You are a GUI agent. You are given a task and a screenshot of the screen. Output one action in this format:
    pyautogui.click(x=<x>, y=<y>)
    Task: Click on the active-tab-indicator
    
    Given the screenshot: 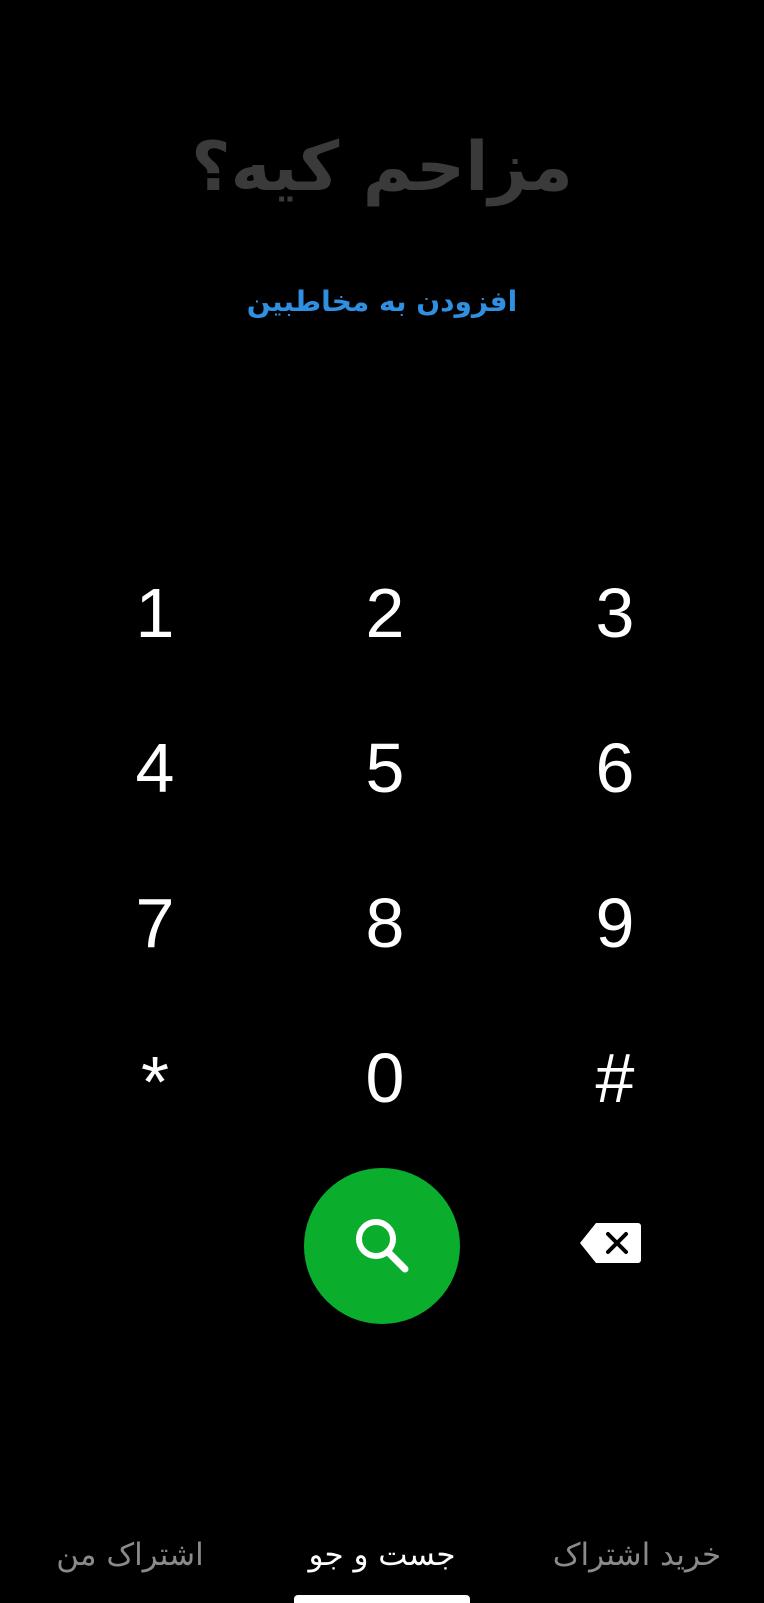 What is the action you would take?
    pyautogui.click(x=382, y=1599)
    